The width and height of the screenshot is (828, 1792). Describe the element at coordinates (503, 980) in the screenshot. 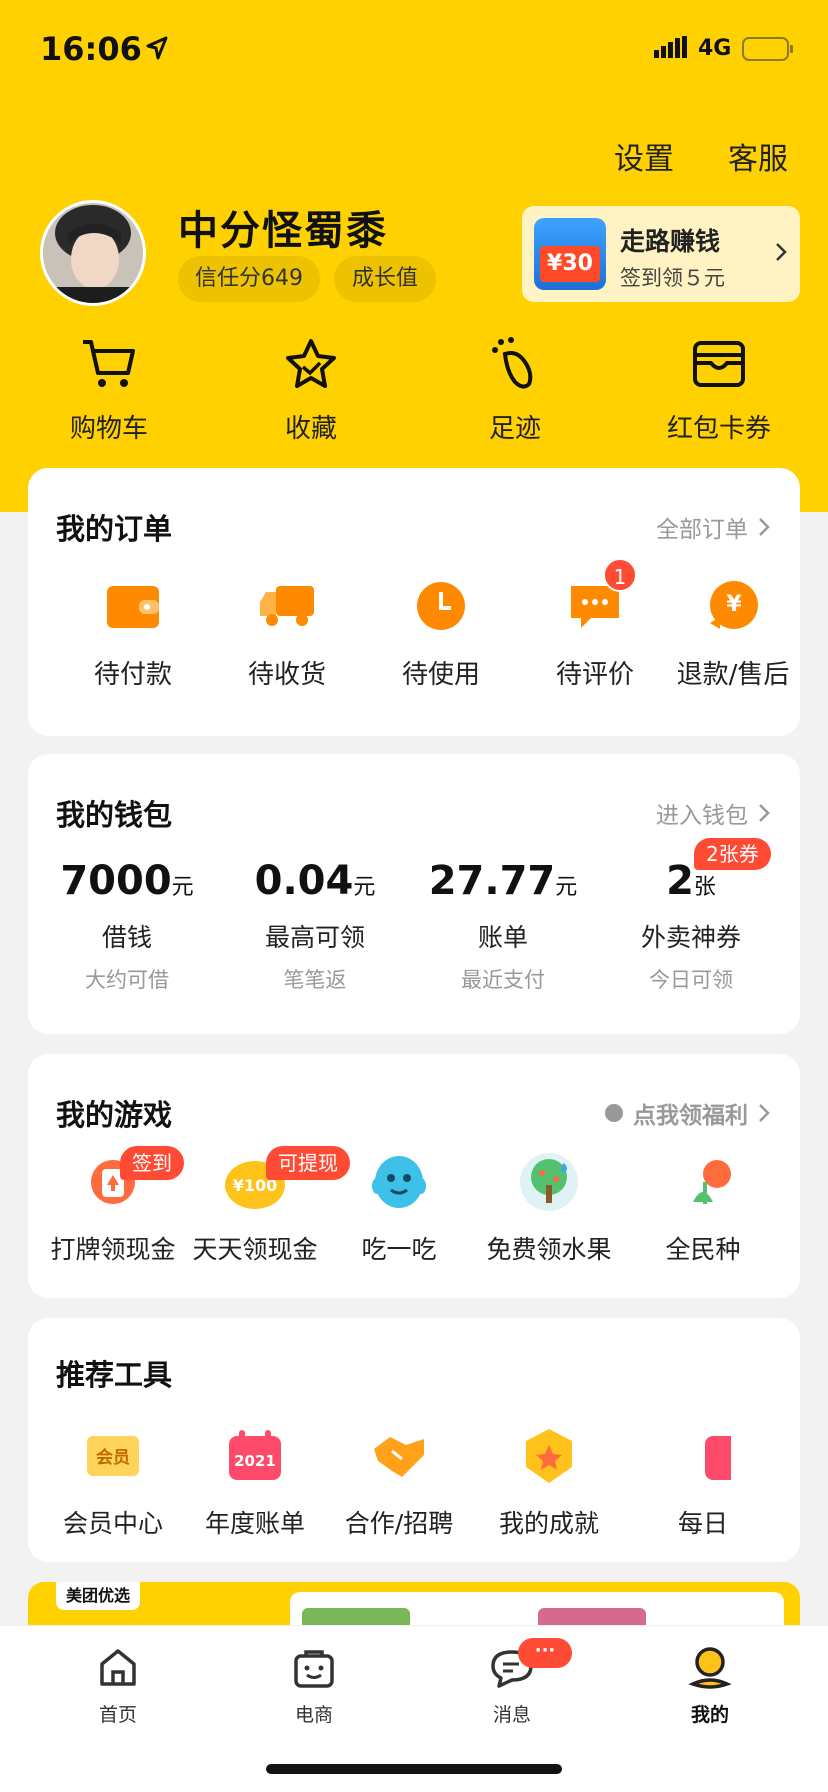

I see `wallet-bill-sub: 最近支付` at that location.